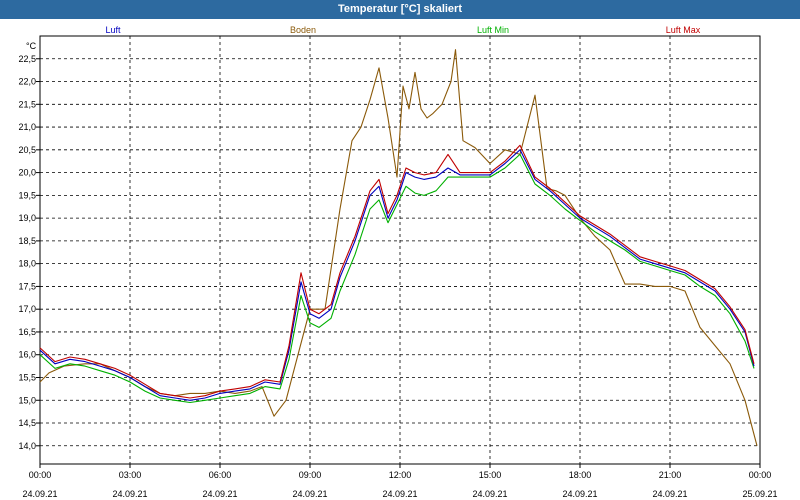  What do you see at coordinates (27, 173) in the screenshot?
I see `y-tick-label: 20,0` at bounding box center [27, 173].